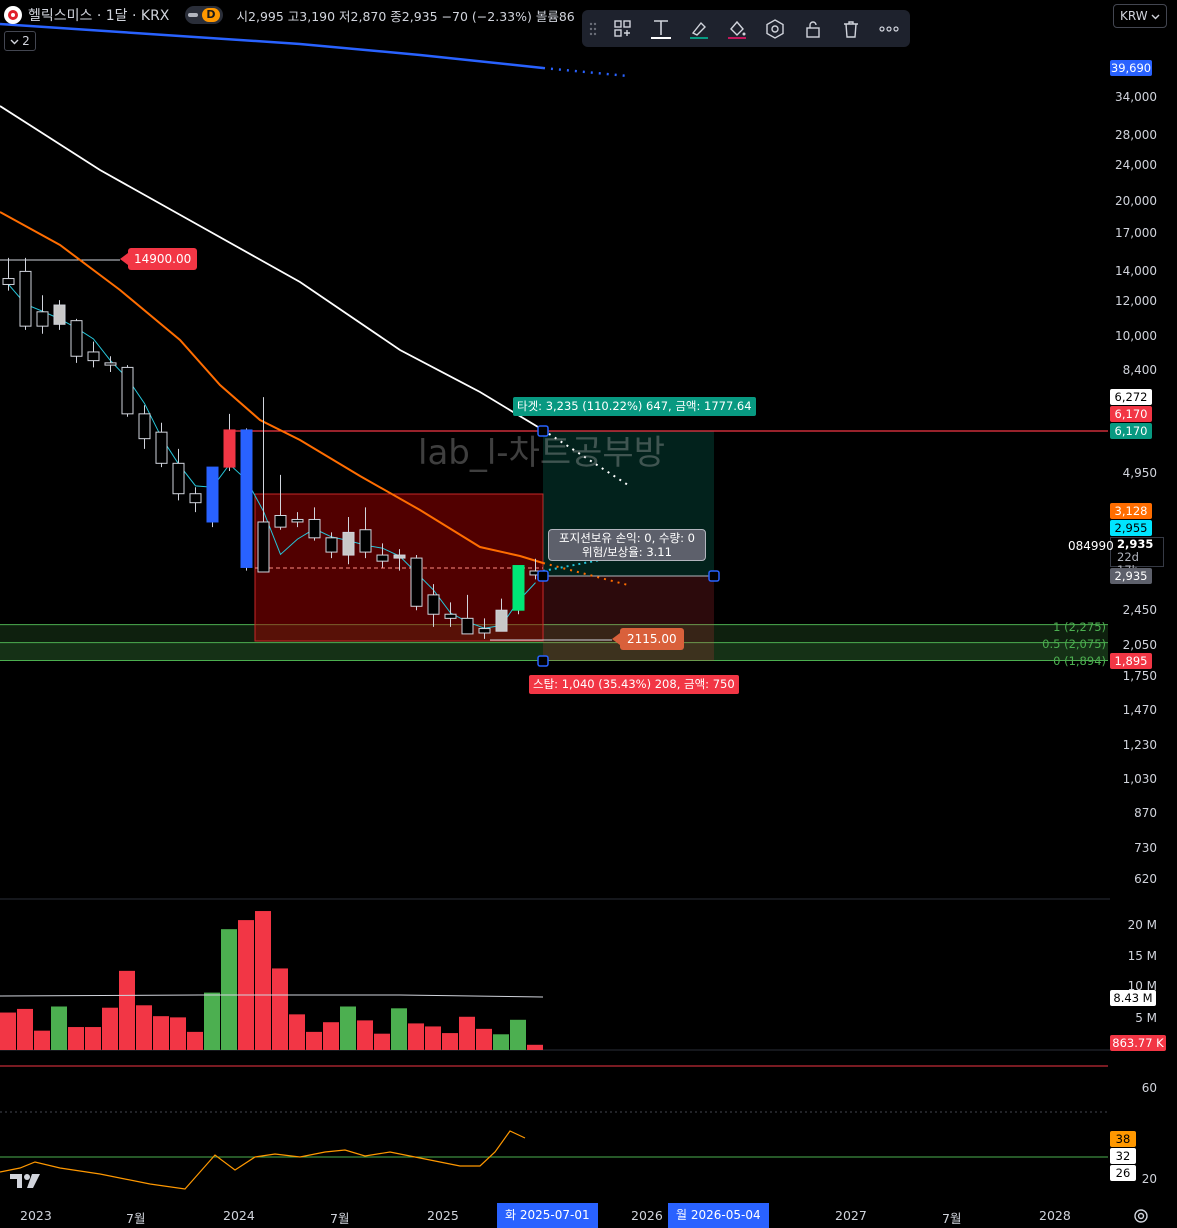  I want to click on market-status-toggle: D, so click(204, 15).